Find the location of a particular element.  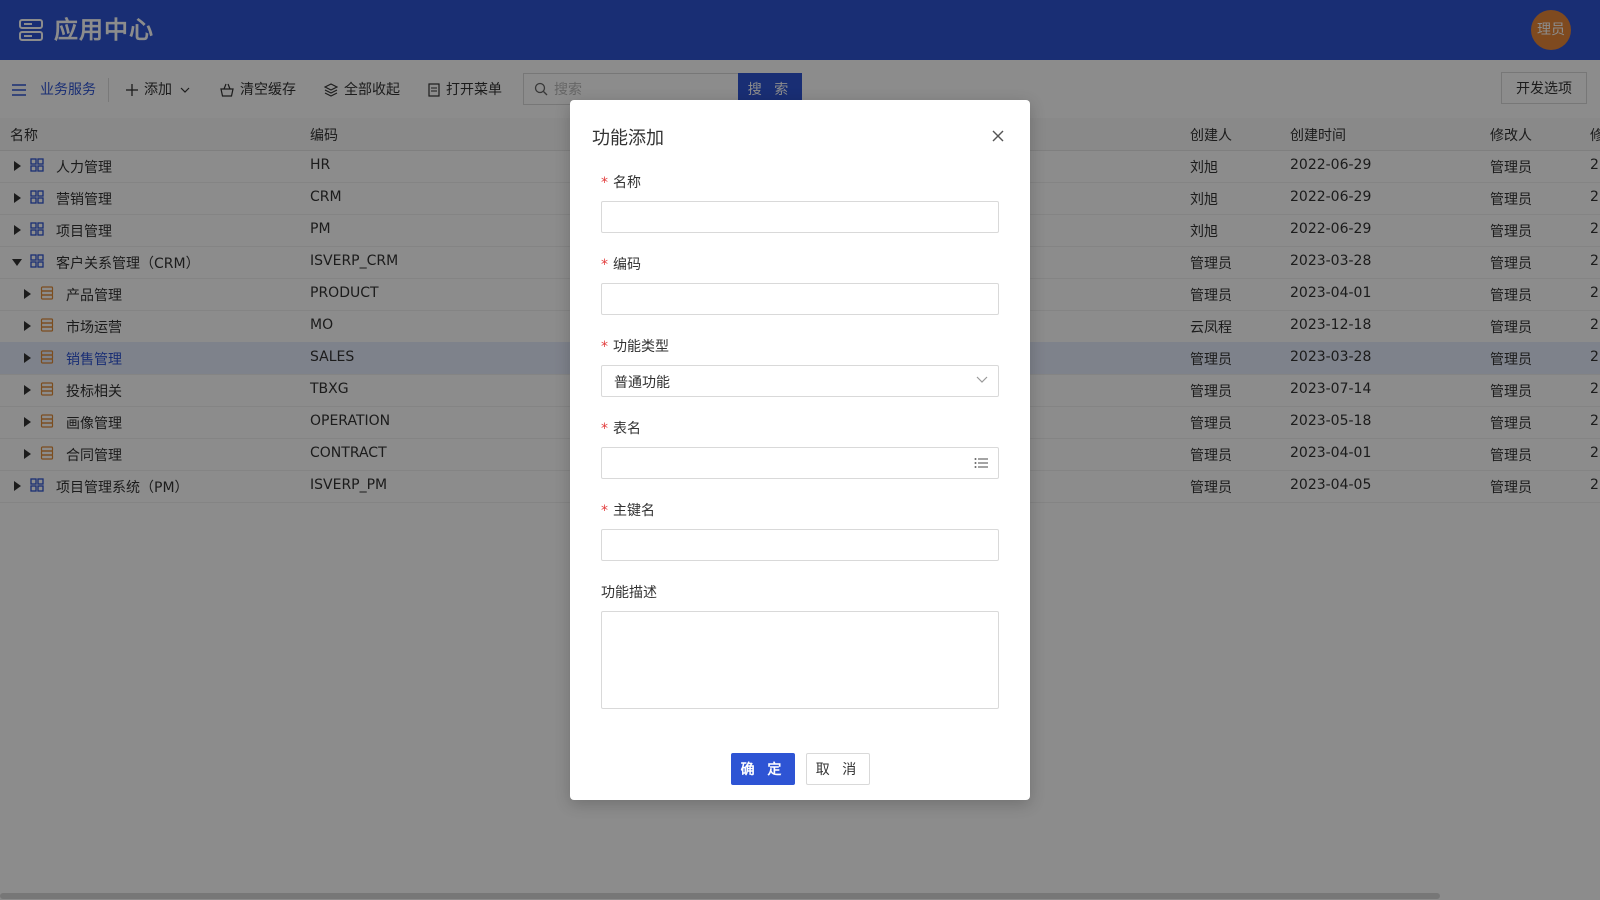

name-field-label: * 名称 is located at coordinates (621, 183).